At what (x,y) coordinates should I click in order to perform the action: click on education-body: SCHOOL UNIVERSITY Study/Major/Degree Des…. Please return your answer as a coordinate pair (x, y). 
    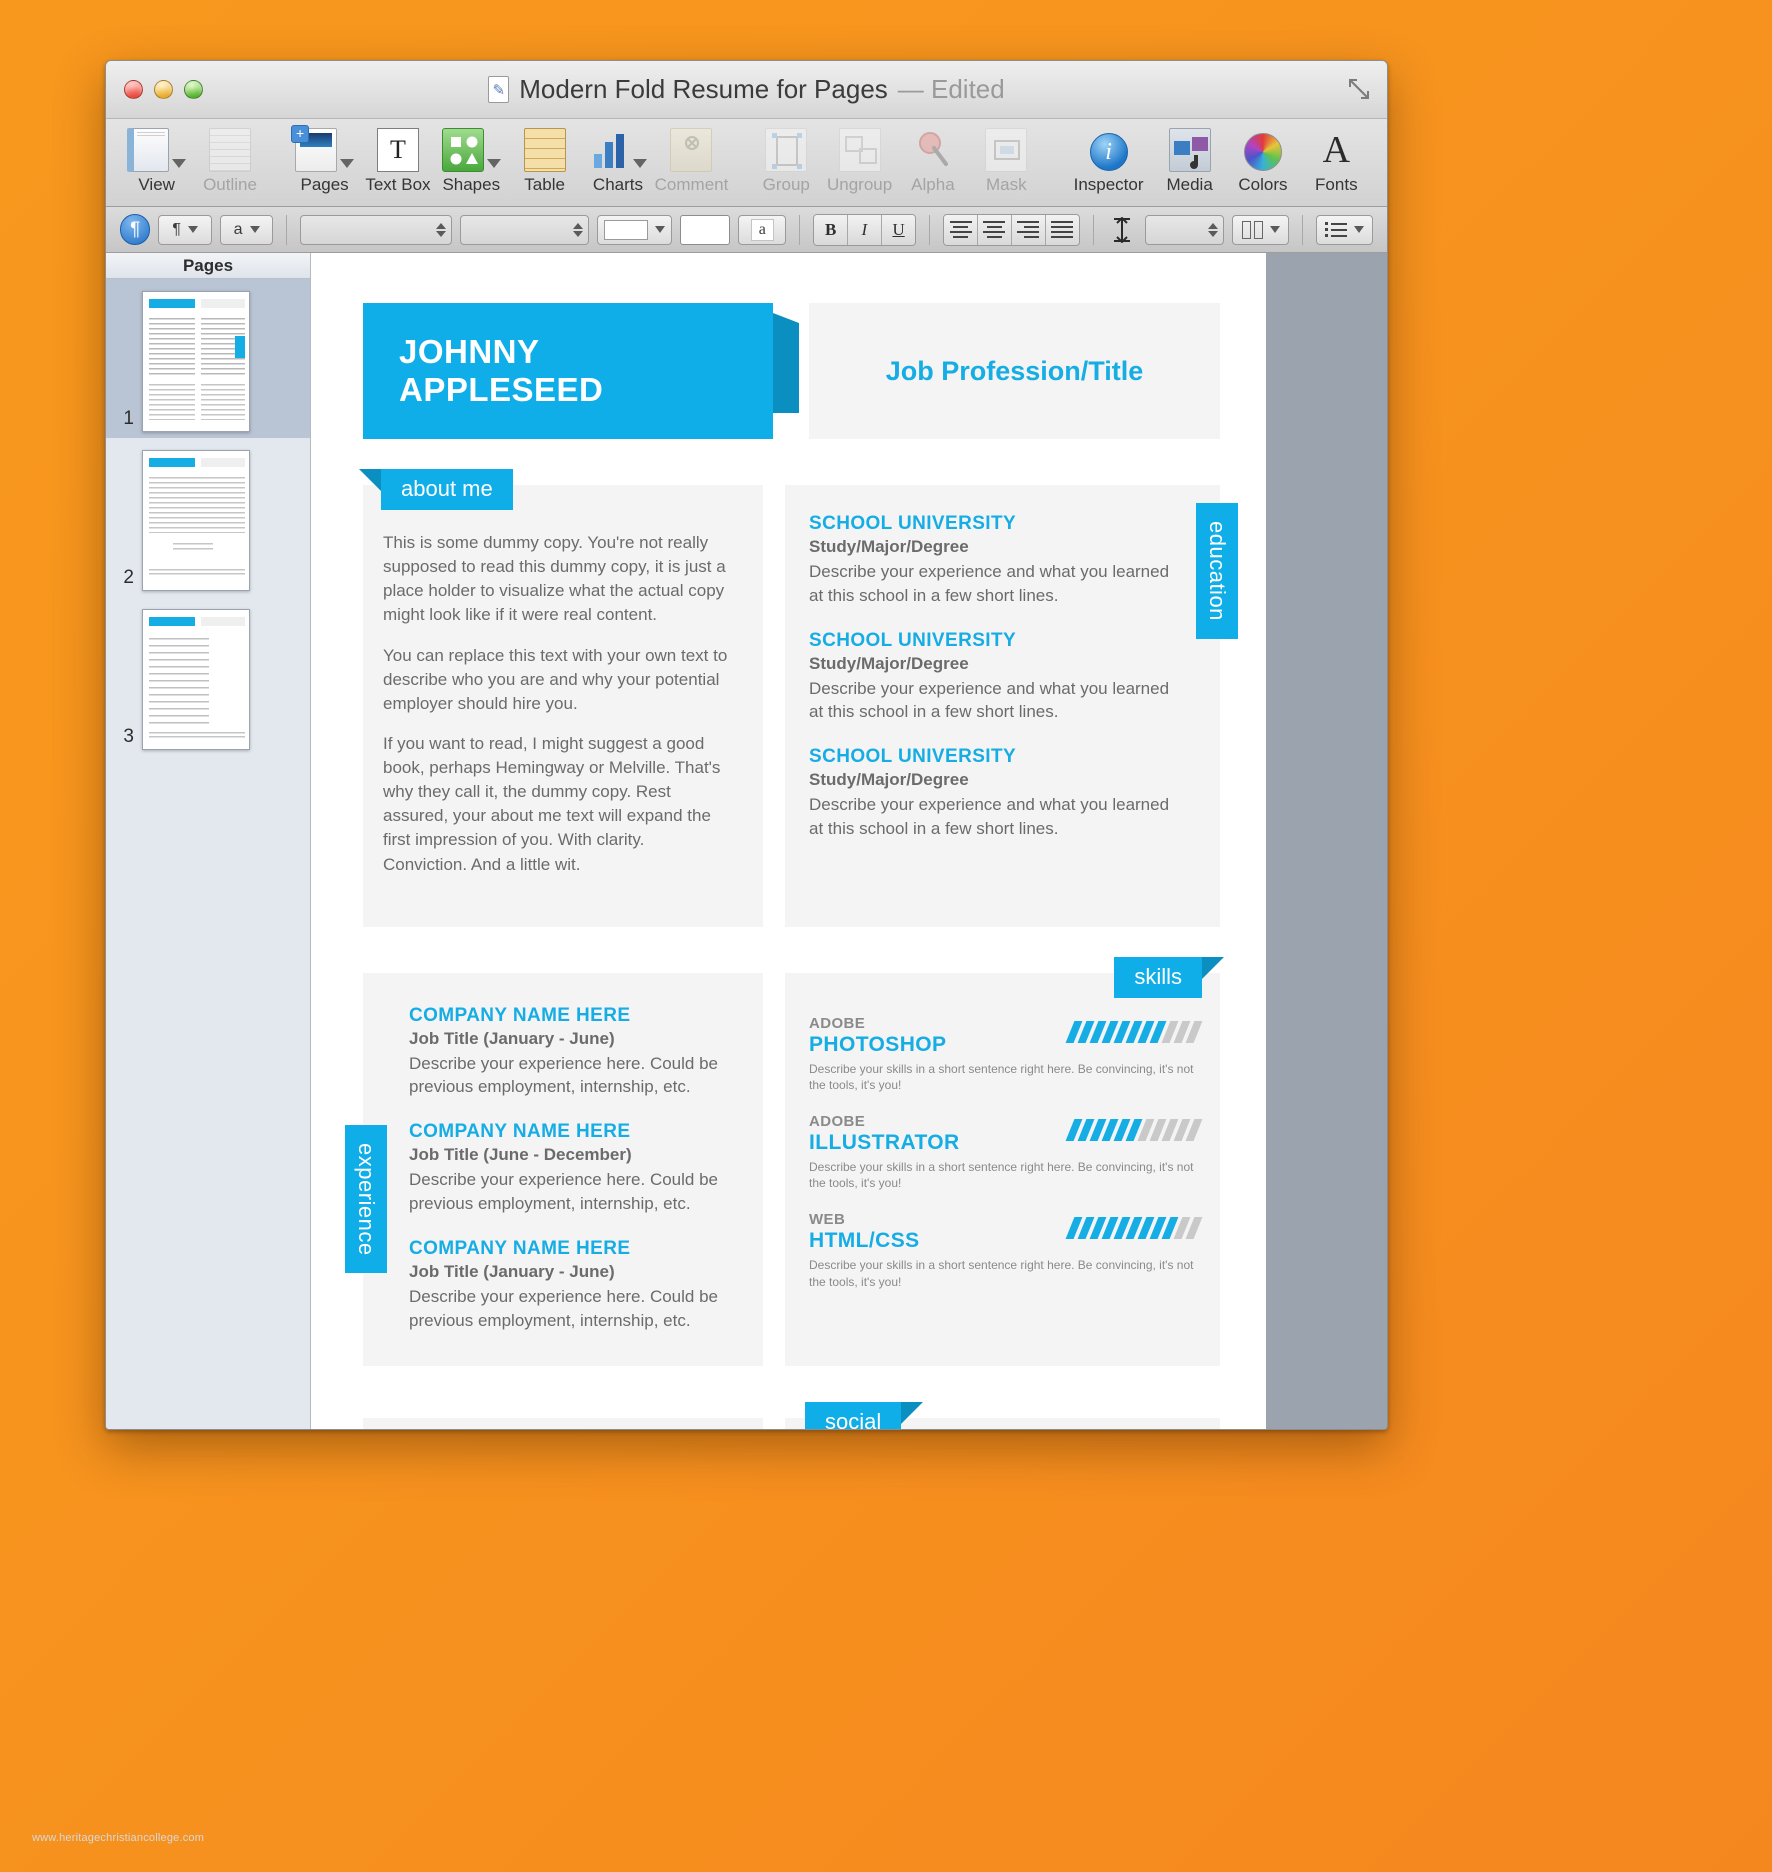
    Looking at the image, I should click on (1002, 678).